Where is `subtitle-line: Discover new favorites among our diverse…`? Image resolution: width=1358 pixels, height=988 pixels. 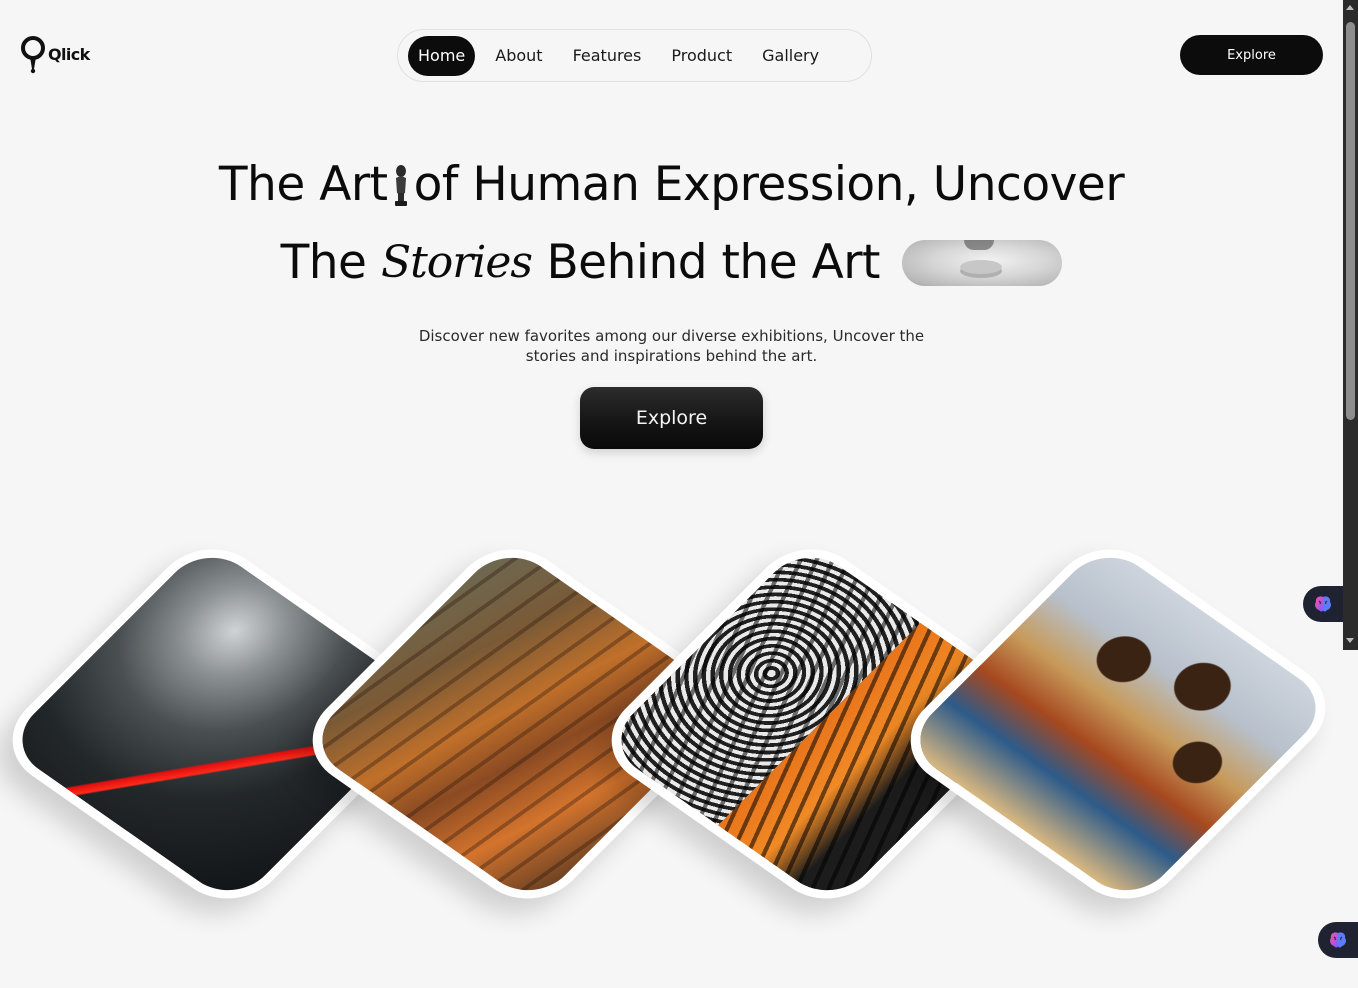 subtitle-line: Discover new favorites among our diverse… is located at coordinates (671, 336).